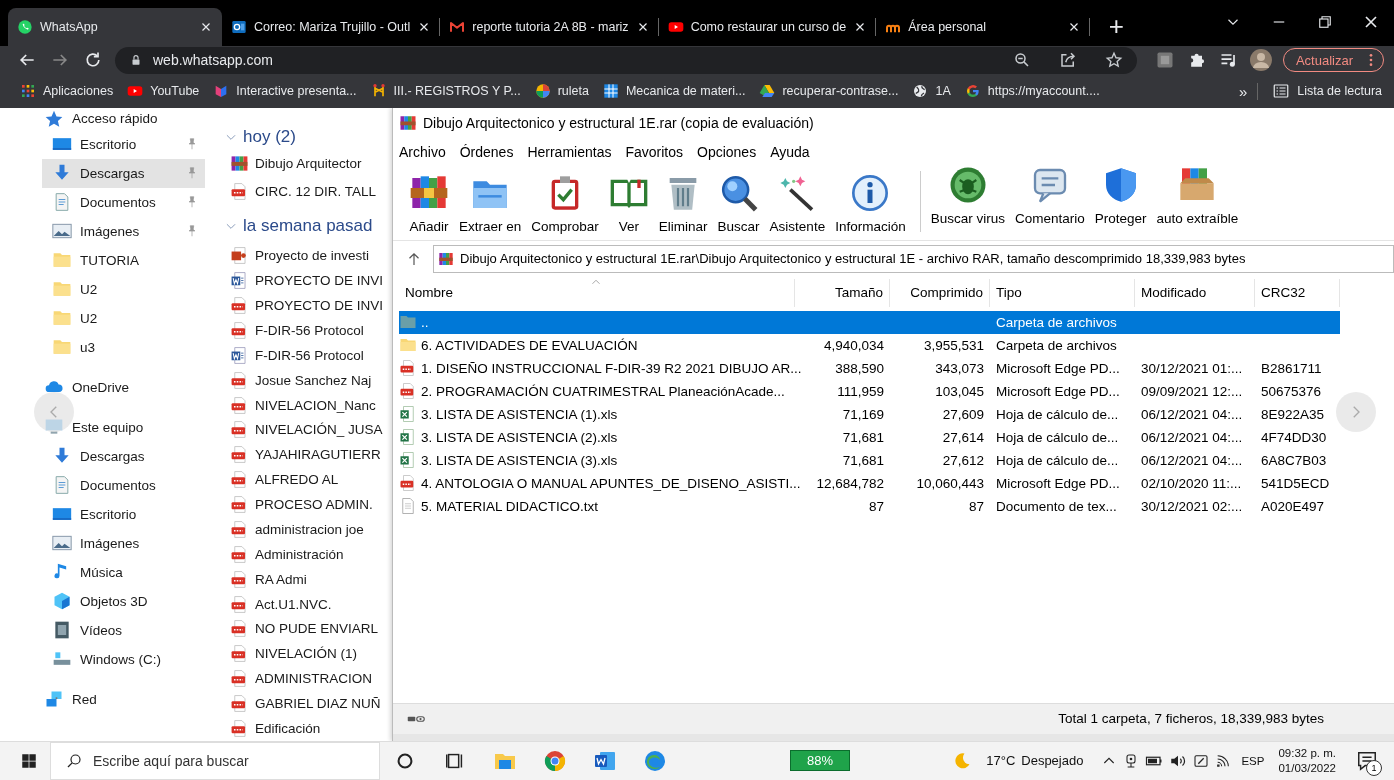  I want to click on file-row: 4. ANTOLOGIA O MANUAL APUNTES_DE_DISENO_ASISTI... 12,684,782 10,060,443 Microsoft Edge PD... 02/10/2020 11:... 541D5ECD, so click(869, 483).